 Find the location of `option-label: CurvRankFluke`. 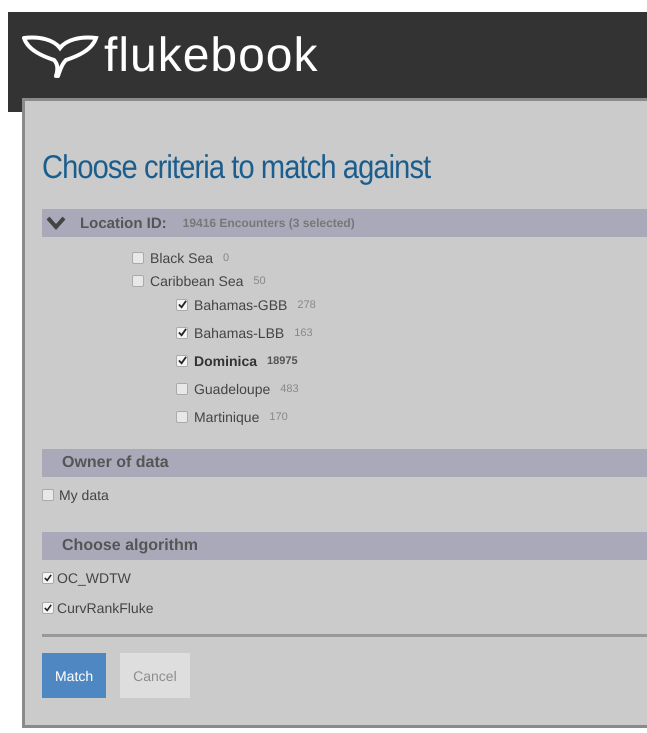

option-label: CurvRankFluke is located at coordinates (105, 608).